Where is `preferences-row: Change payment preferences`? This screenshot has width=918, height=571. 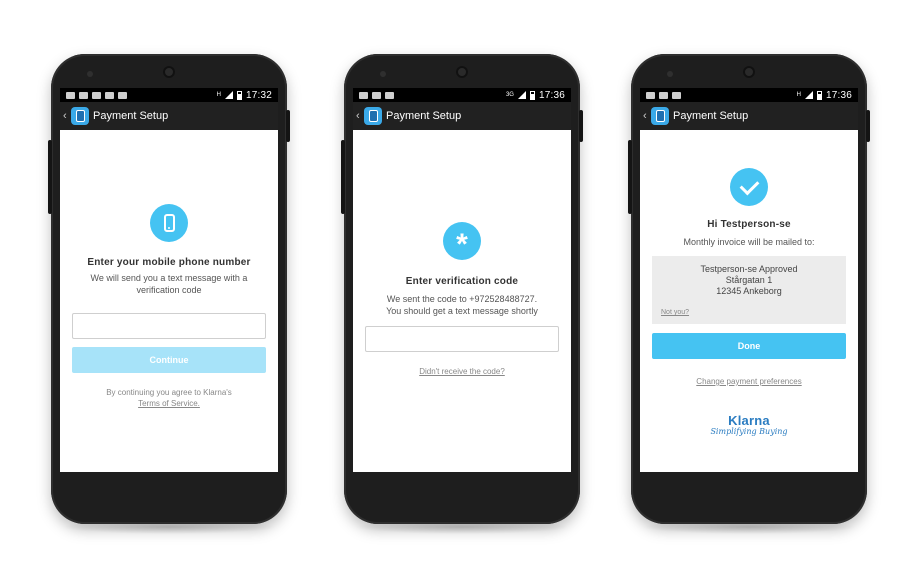
preferences-row: Change payment preferences is located at coordinates (749, 380).